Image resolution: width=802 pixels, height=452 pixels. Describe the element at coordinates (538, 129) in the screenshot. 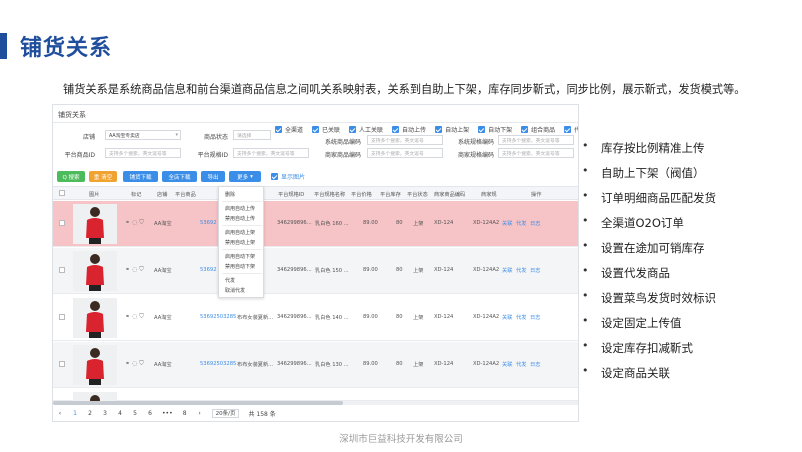

I see `checkbox-combo-goods: 组合商品` at that location.